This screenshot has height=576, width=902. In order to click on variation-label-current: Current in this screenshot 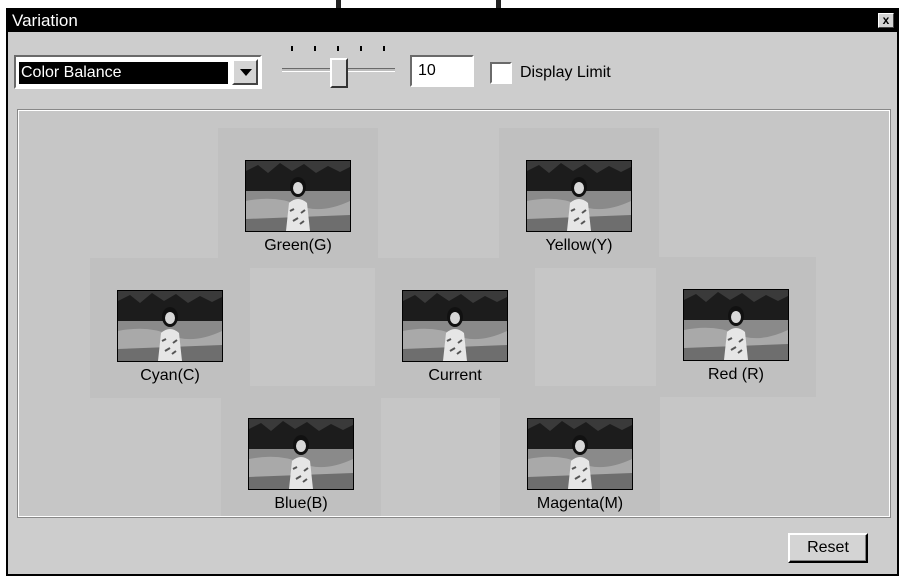, I will do `click(455, 375)`.